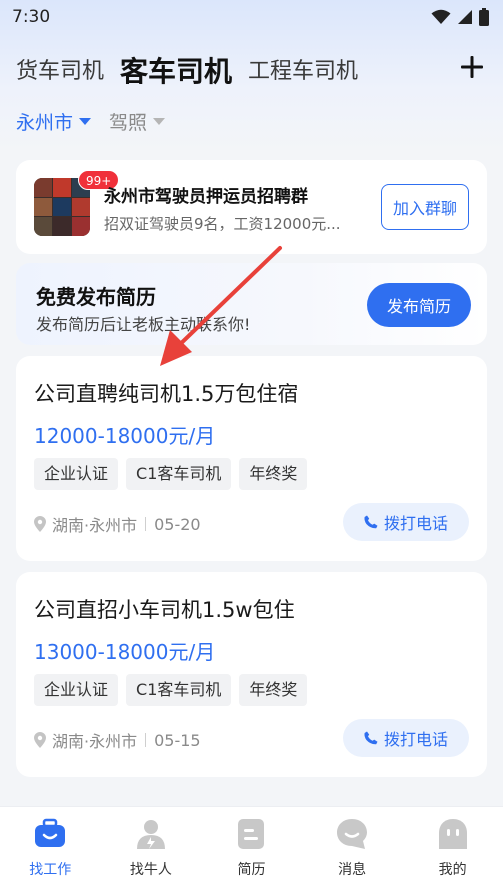 The image size is (503, 896). Describe the element at coordinates (303, 72) in the screenshot. I see `tab-engineering-driver: 工程车司机` at that location.